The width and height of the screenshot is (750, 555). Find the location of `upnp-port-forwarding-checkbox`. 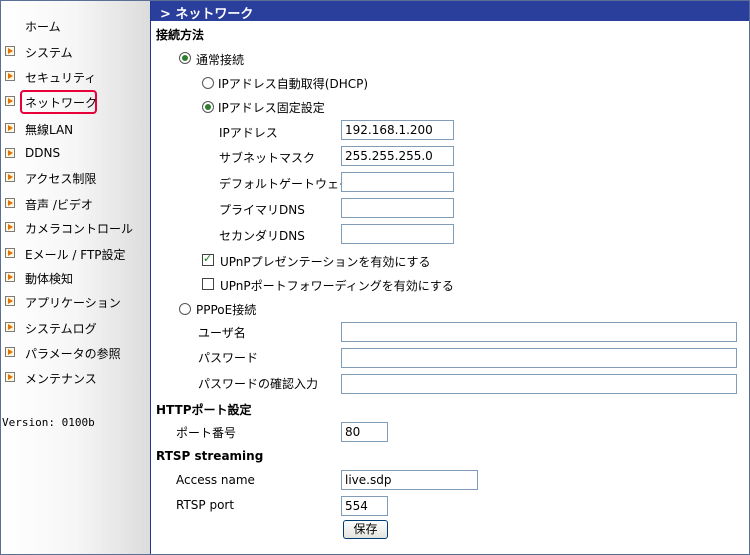

upnp-port-forwarding-checkbox is located at coordinates (208, 284).